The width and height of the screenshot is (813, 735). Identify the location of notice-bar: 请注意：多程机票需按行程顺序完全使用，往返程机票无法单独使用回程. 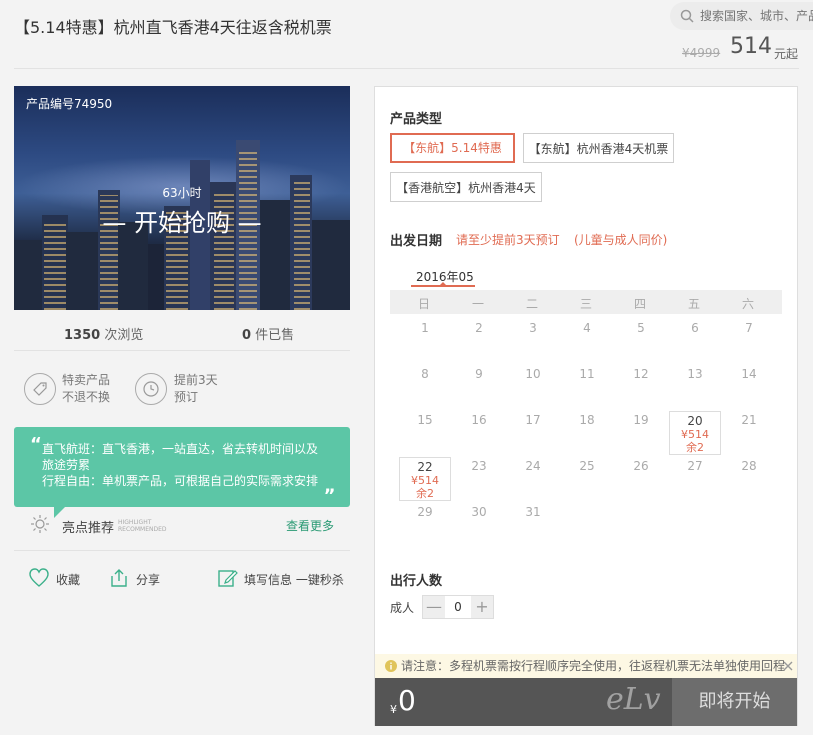
(586, 666).